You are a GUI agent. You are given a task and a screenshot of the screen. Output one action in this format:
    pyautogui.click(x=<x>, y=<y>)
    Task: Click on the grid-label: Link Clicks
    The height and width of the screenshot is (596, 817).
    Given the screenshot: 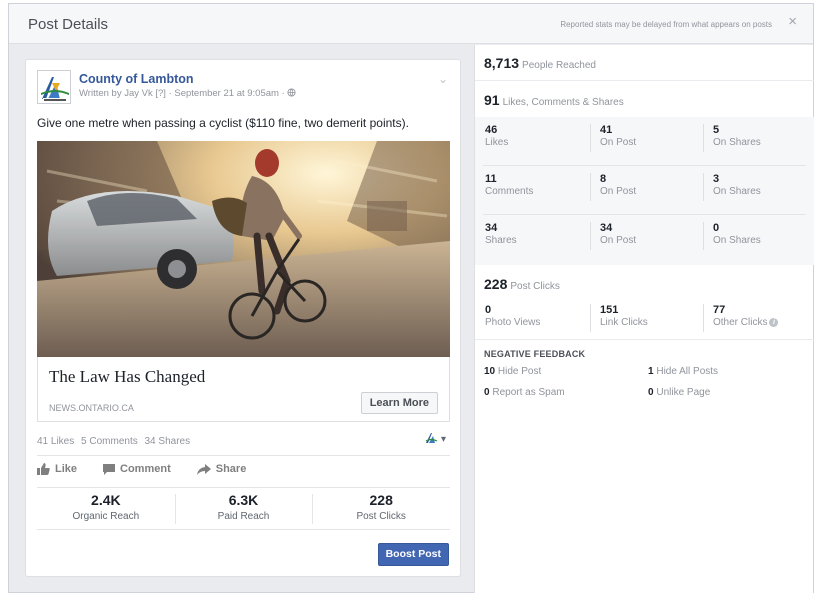 What is the action you would take?
    pyautogui.click(x=624, y=322)
    